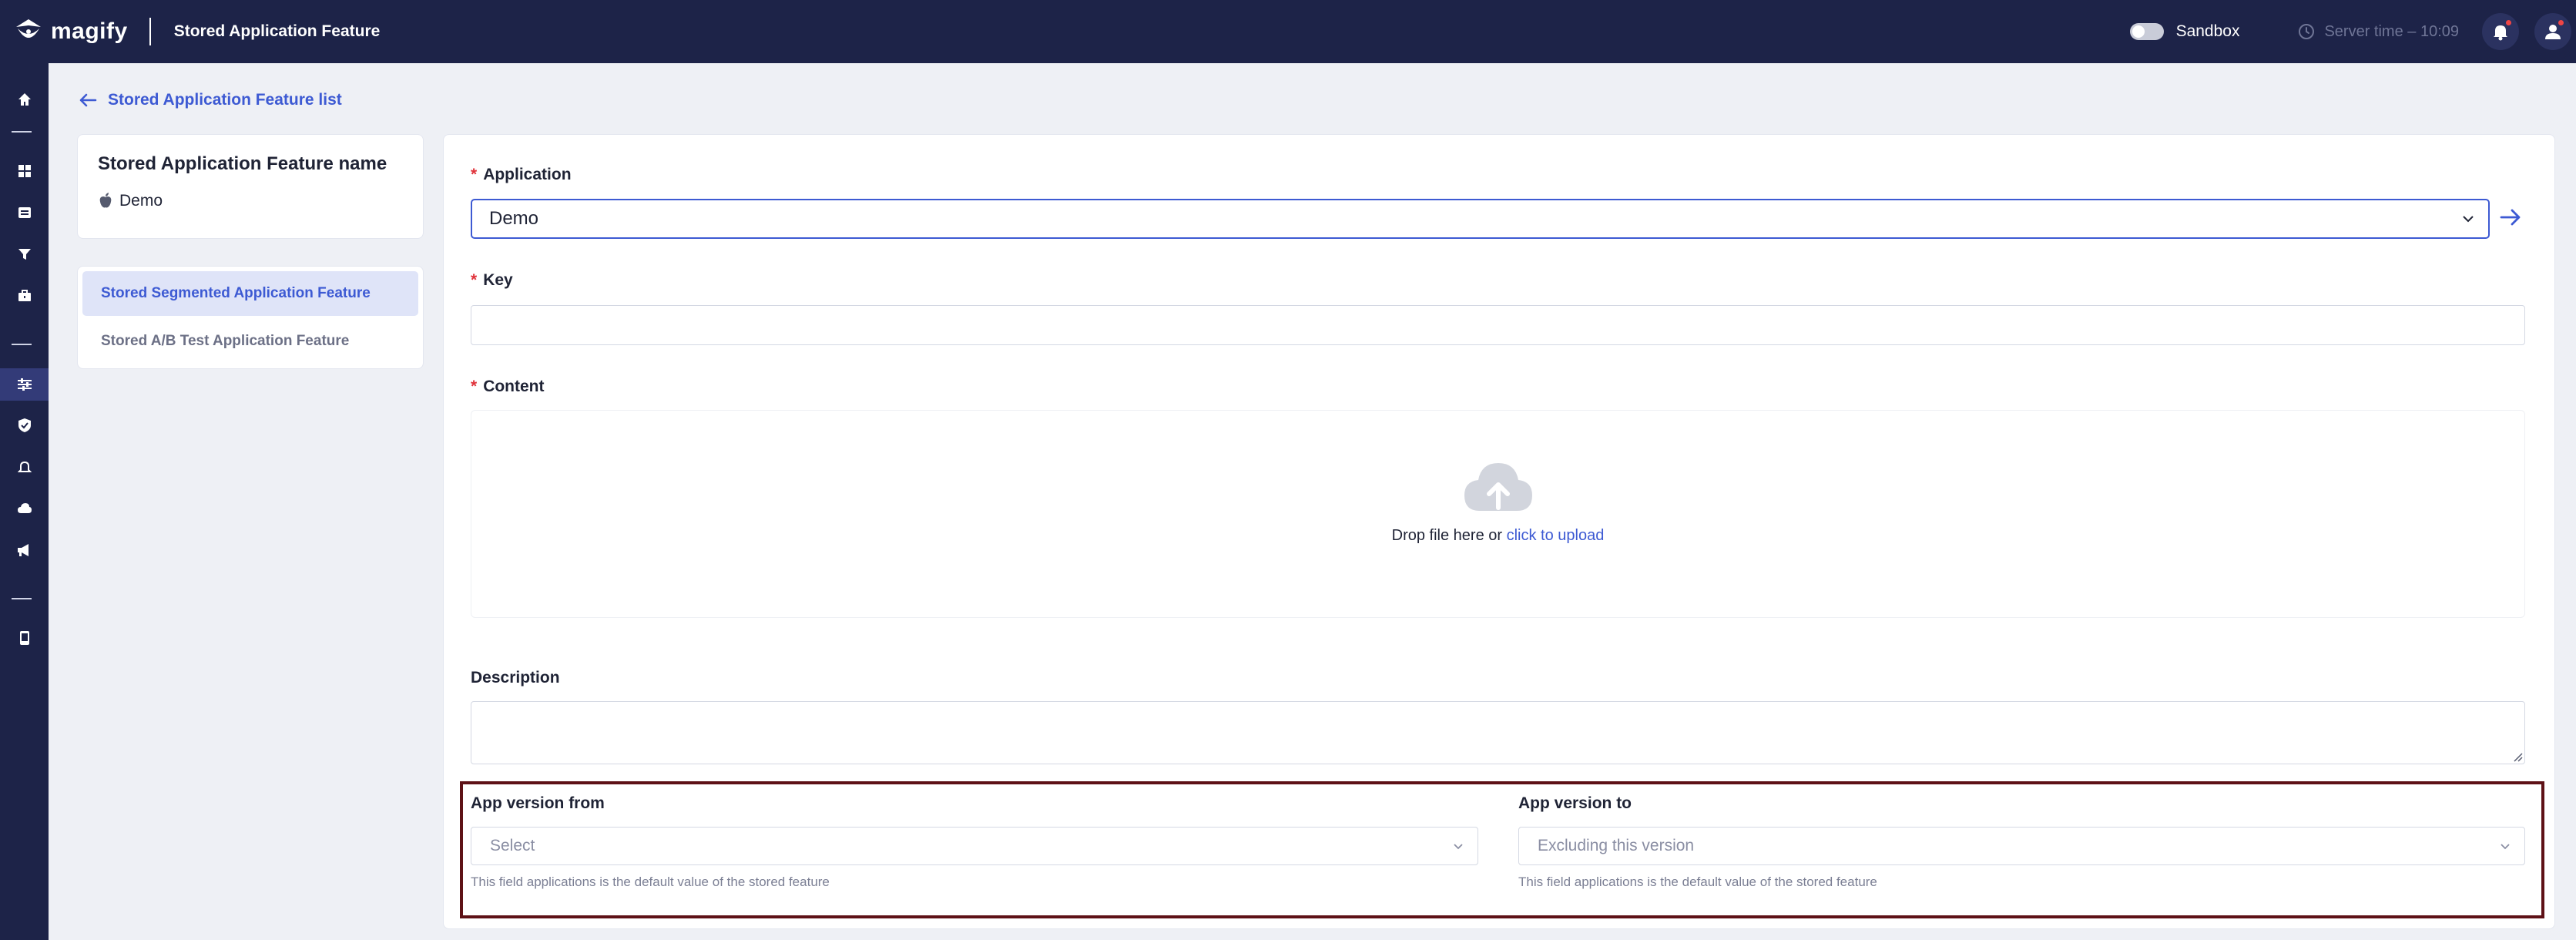  I want to click on cloud-icon, so click(24, 508).